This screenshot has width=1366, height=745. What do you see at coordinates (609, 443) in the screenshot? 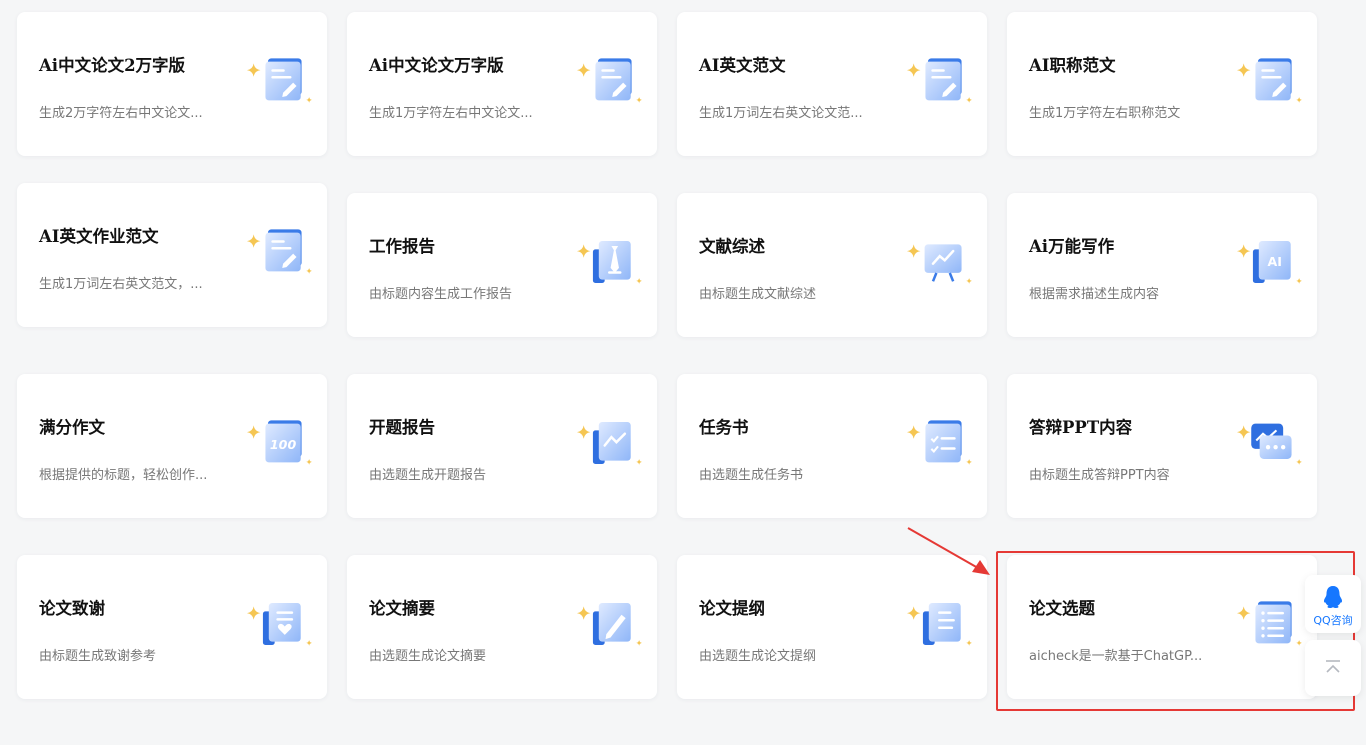
I see `opening-report-chart-icon-art` at bounding box center [609, 443].